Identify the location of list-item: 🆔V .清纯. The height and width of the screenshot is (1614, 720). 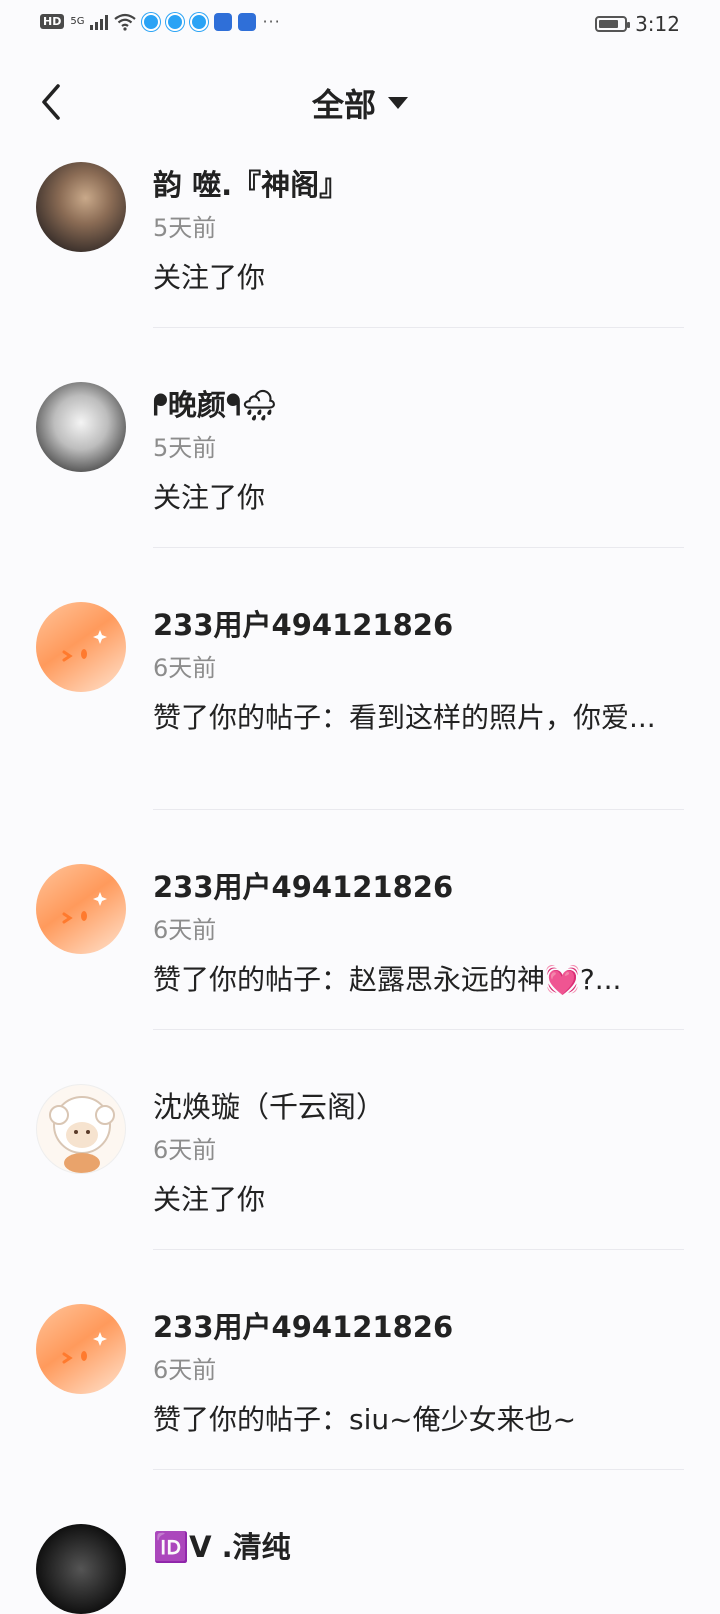
(360, 1542).